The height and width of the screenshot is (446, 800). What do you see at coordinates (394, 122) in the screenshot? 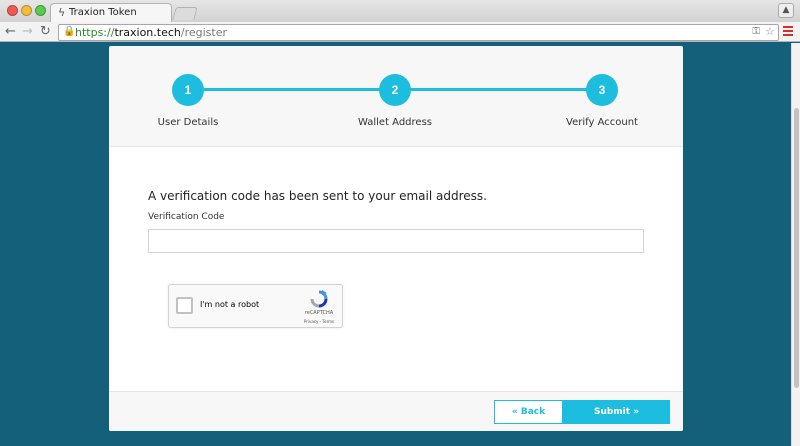
I see `step-2-label: Wallet Address` at bounding box center [394, 122].